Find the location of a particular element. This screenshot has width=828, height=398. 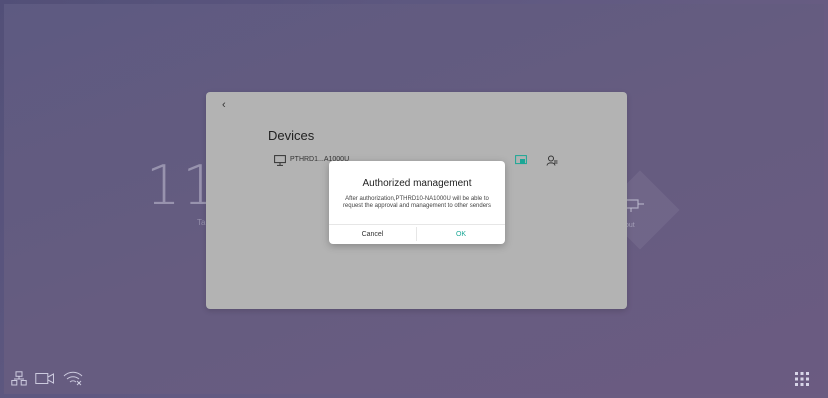

network-icon is located at coordinates (19, 378).